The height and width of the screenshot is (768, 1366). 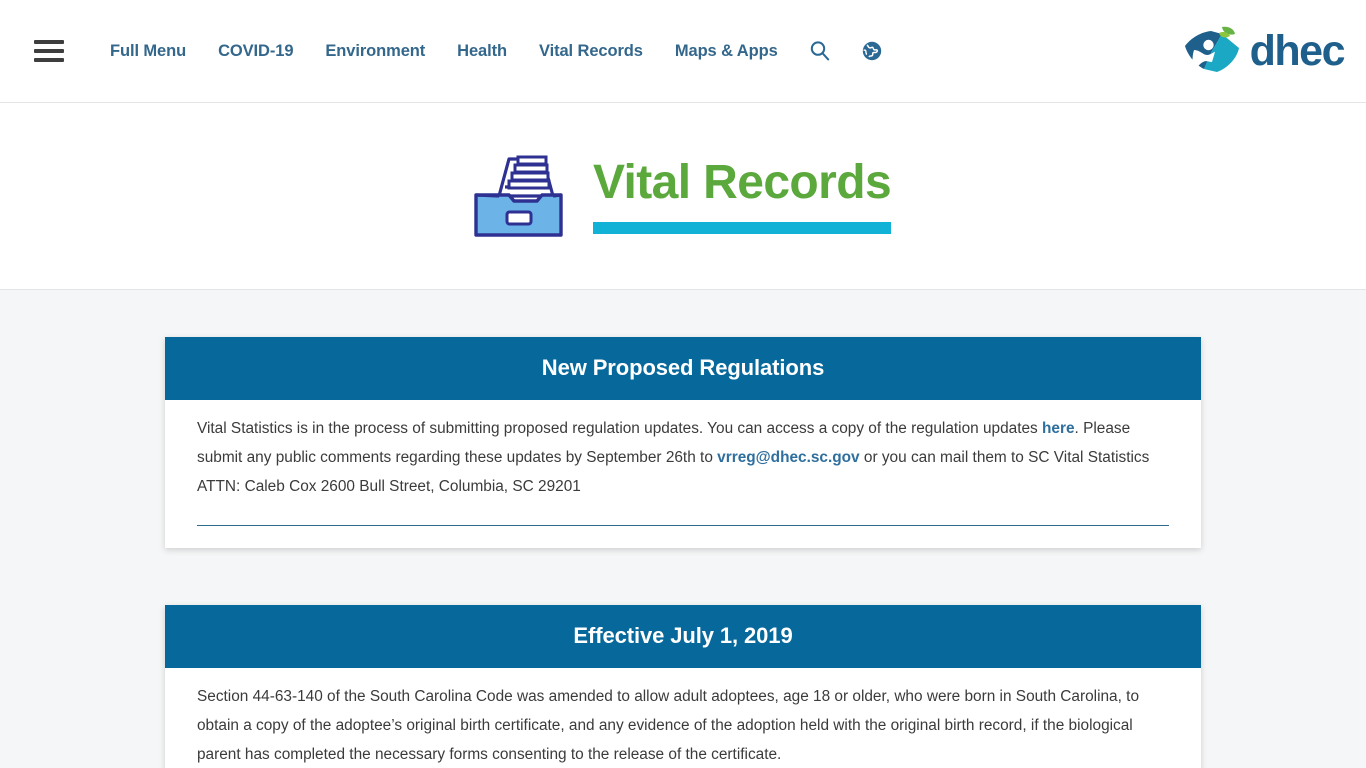 I want to click on nav-environment: Environment, so click(x=375, y=51).